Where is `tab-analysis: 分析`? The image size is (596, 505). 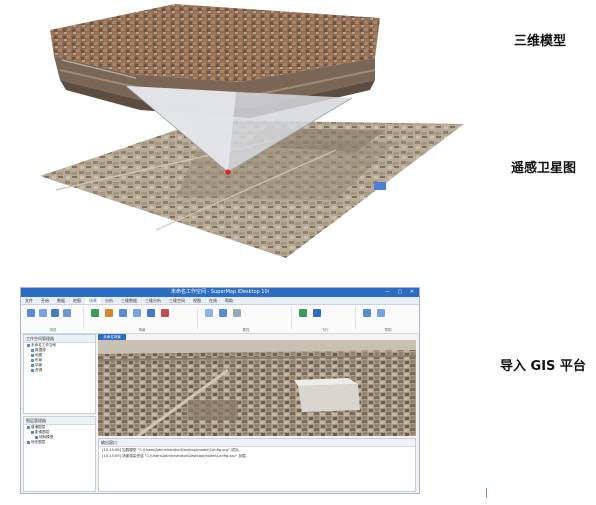
tab-analysis: 分析 is located at coordinates (109, 300).